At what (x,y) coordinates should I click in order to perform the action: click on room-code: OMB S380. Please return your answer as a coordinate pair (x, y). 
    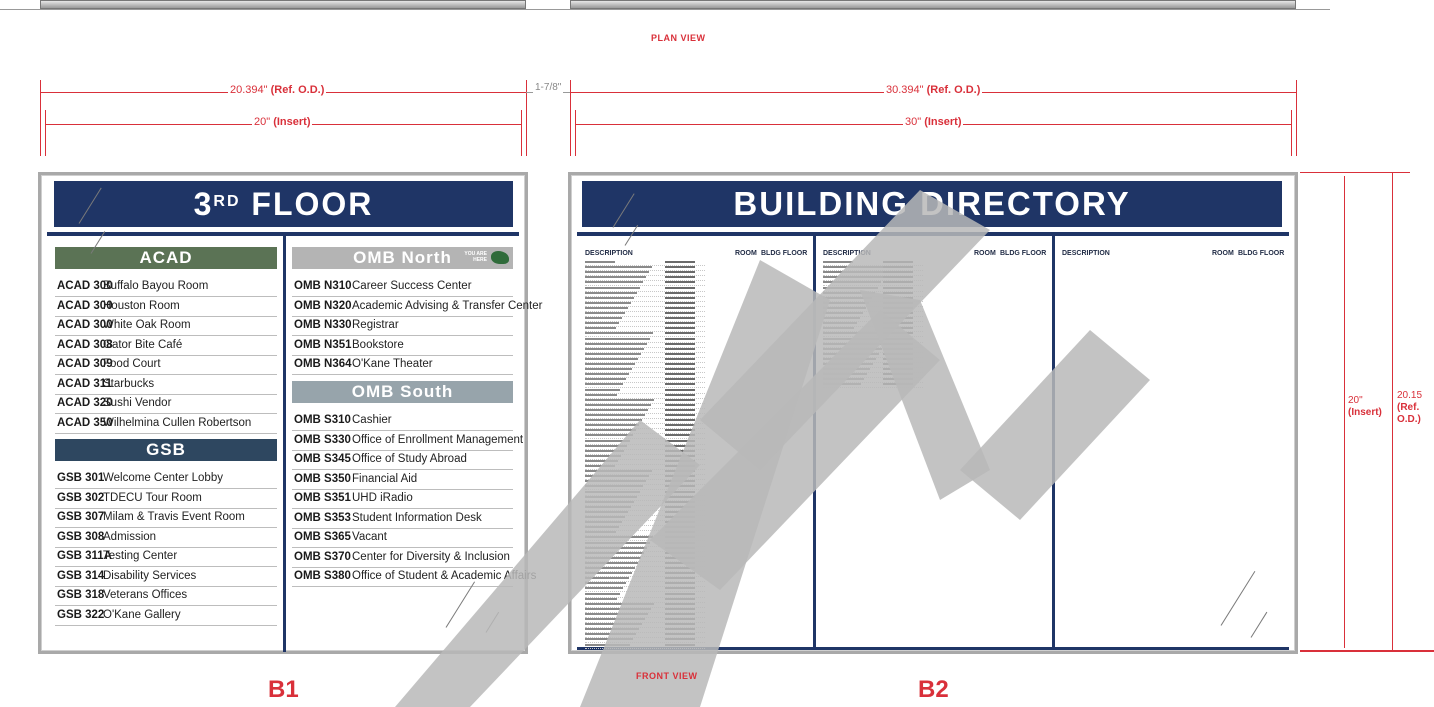
    Looking at the image, I should click on (322, 576).